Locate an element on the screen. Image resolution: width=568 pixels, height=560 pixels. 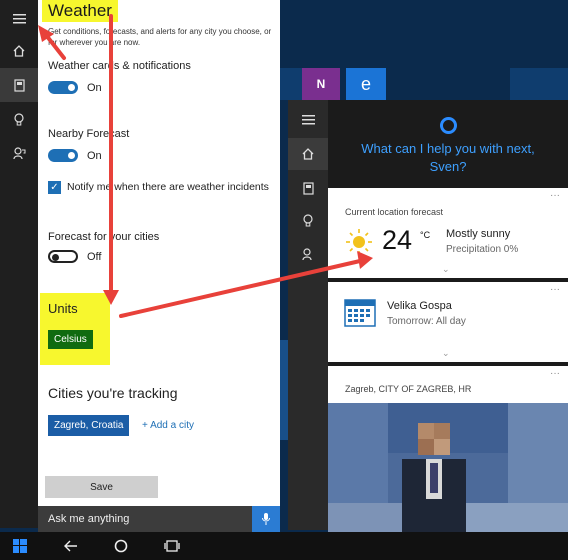
ask-input: Ask me anything is located at coordinates (159, 519).